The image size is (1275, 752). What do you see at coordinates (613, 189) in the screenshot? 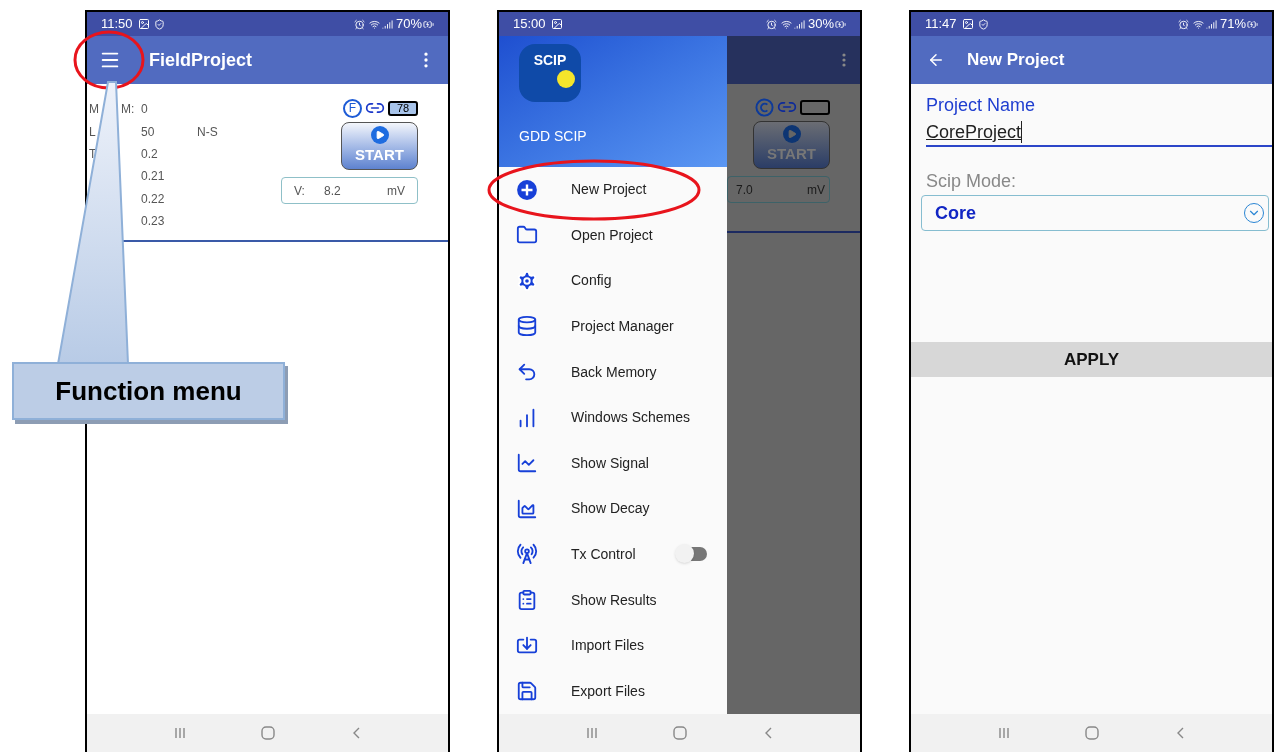
I see `drawer-item: New Project` at bounding box center [613, 189].